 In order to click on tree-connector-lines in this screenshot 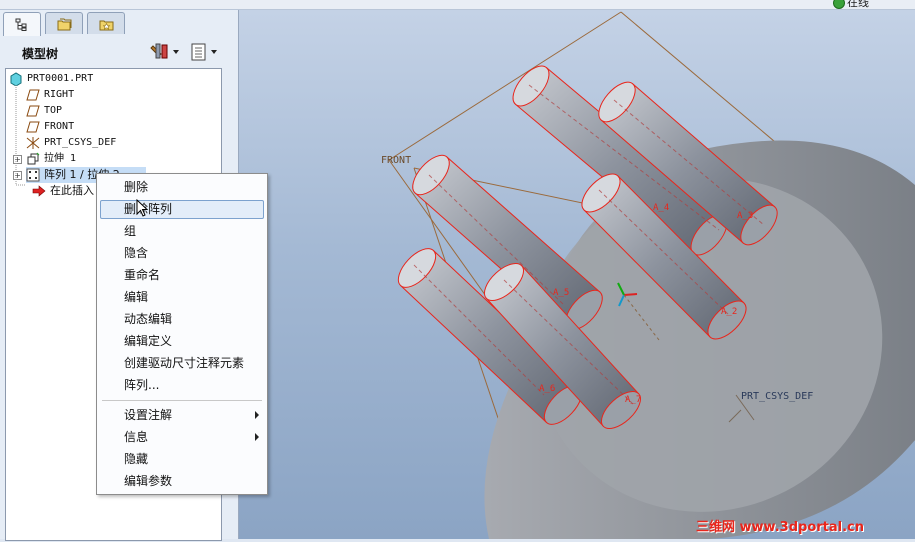, I will do `click(20, 135)`.